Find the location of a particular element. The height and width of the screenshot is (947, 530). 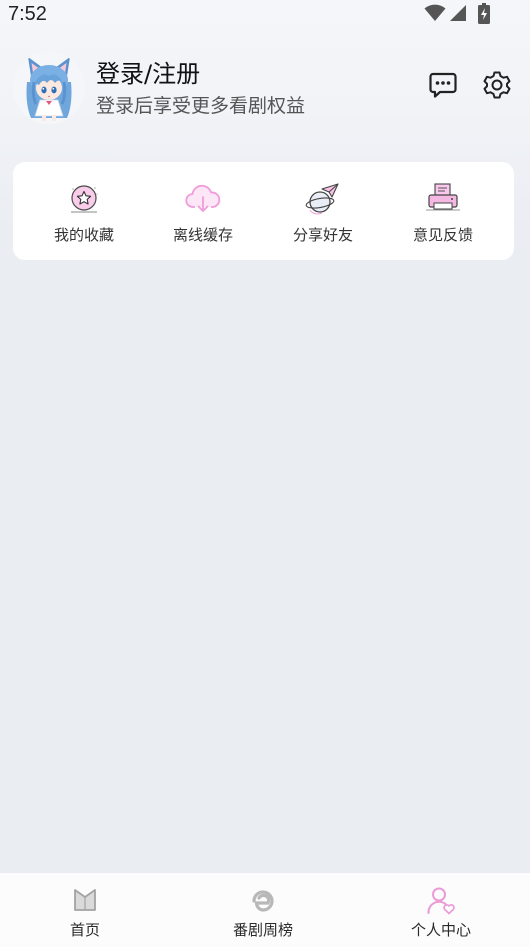

quick-action-share: 分享好友 is located at coordinates (323, 211).